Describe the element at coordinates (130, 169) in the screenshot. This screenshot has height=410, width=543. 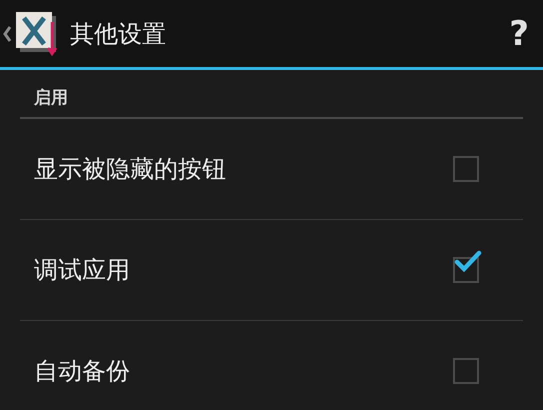
I see `setting-label: 显示被隐藏的按钮` at that location.